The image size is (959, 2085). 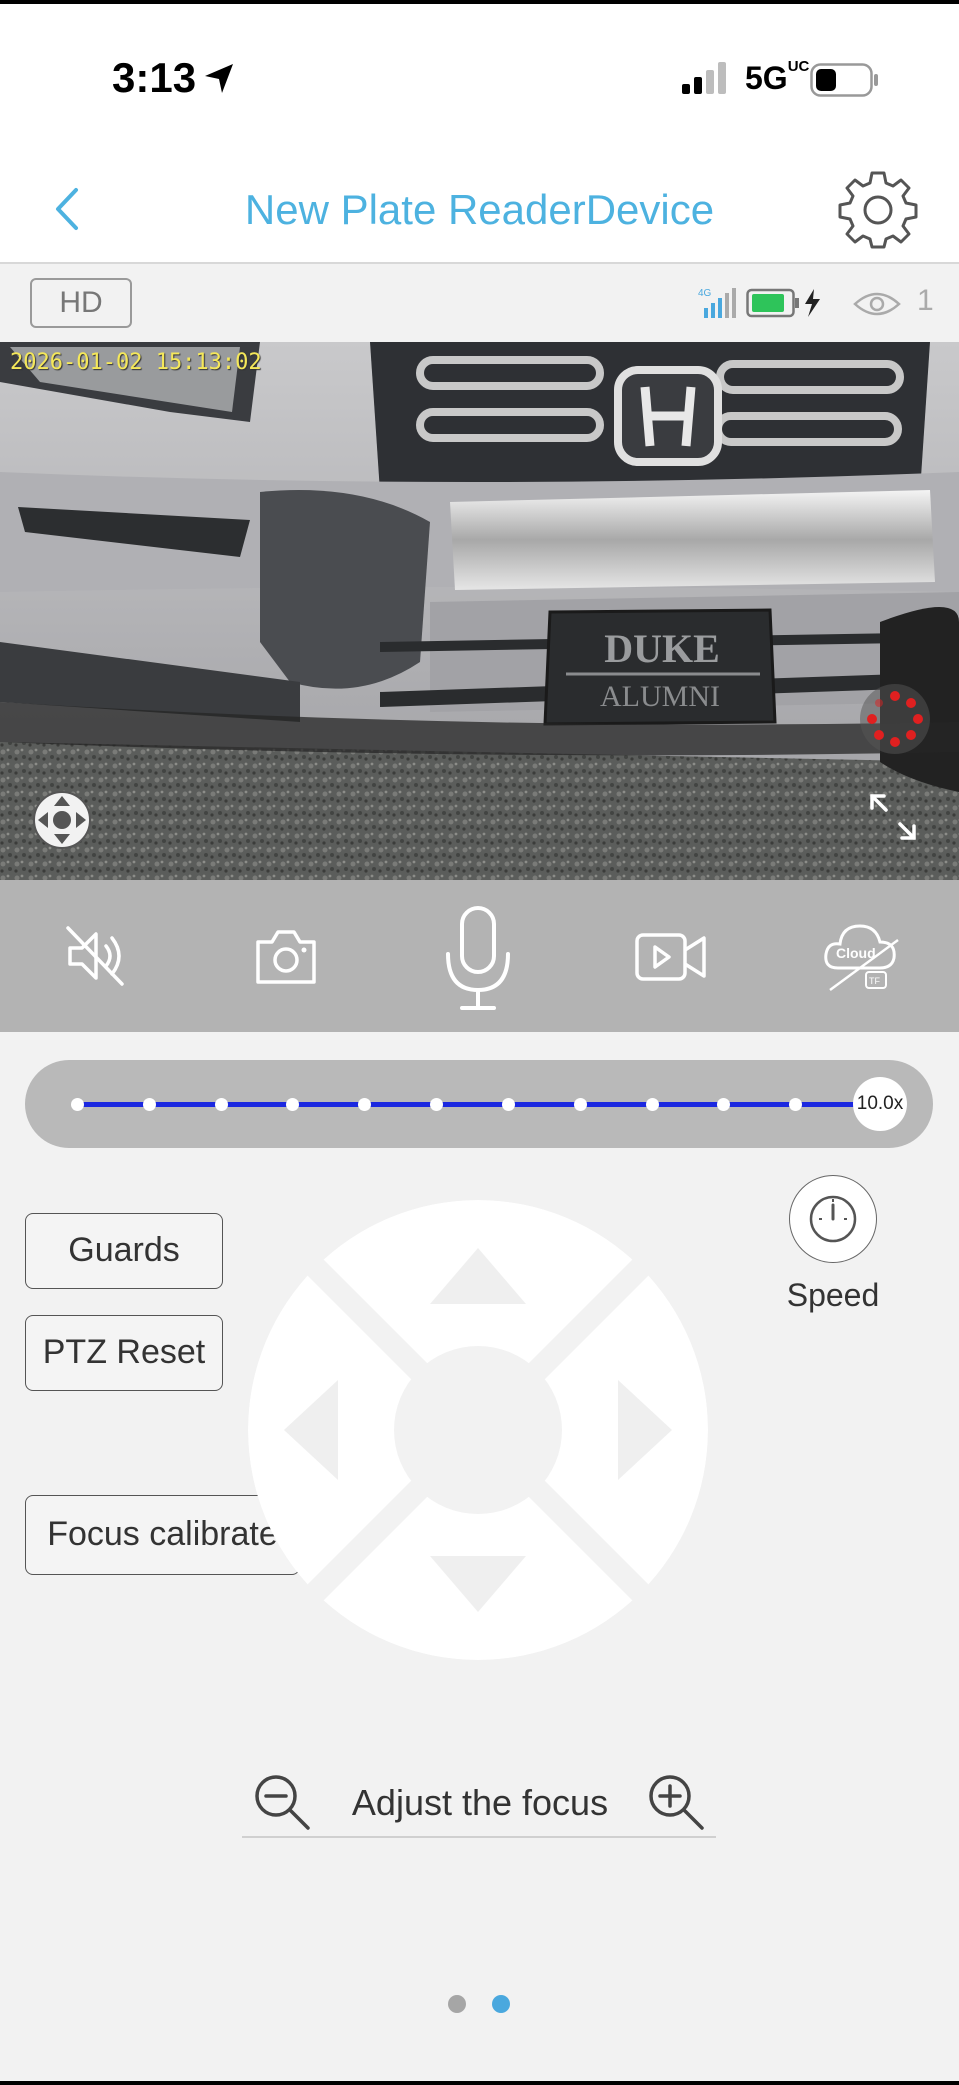 What do you see at coordinates (844, 80) in the screenshot?
I see `battery-icon` at bounding box center [844, 80].